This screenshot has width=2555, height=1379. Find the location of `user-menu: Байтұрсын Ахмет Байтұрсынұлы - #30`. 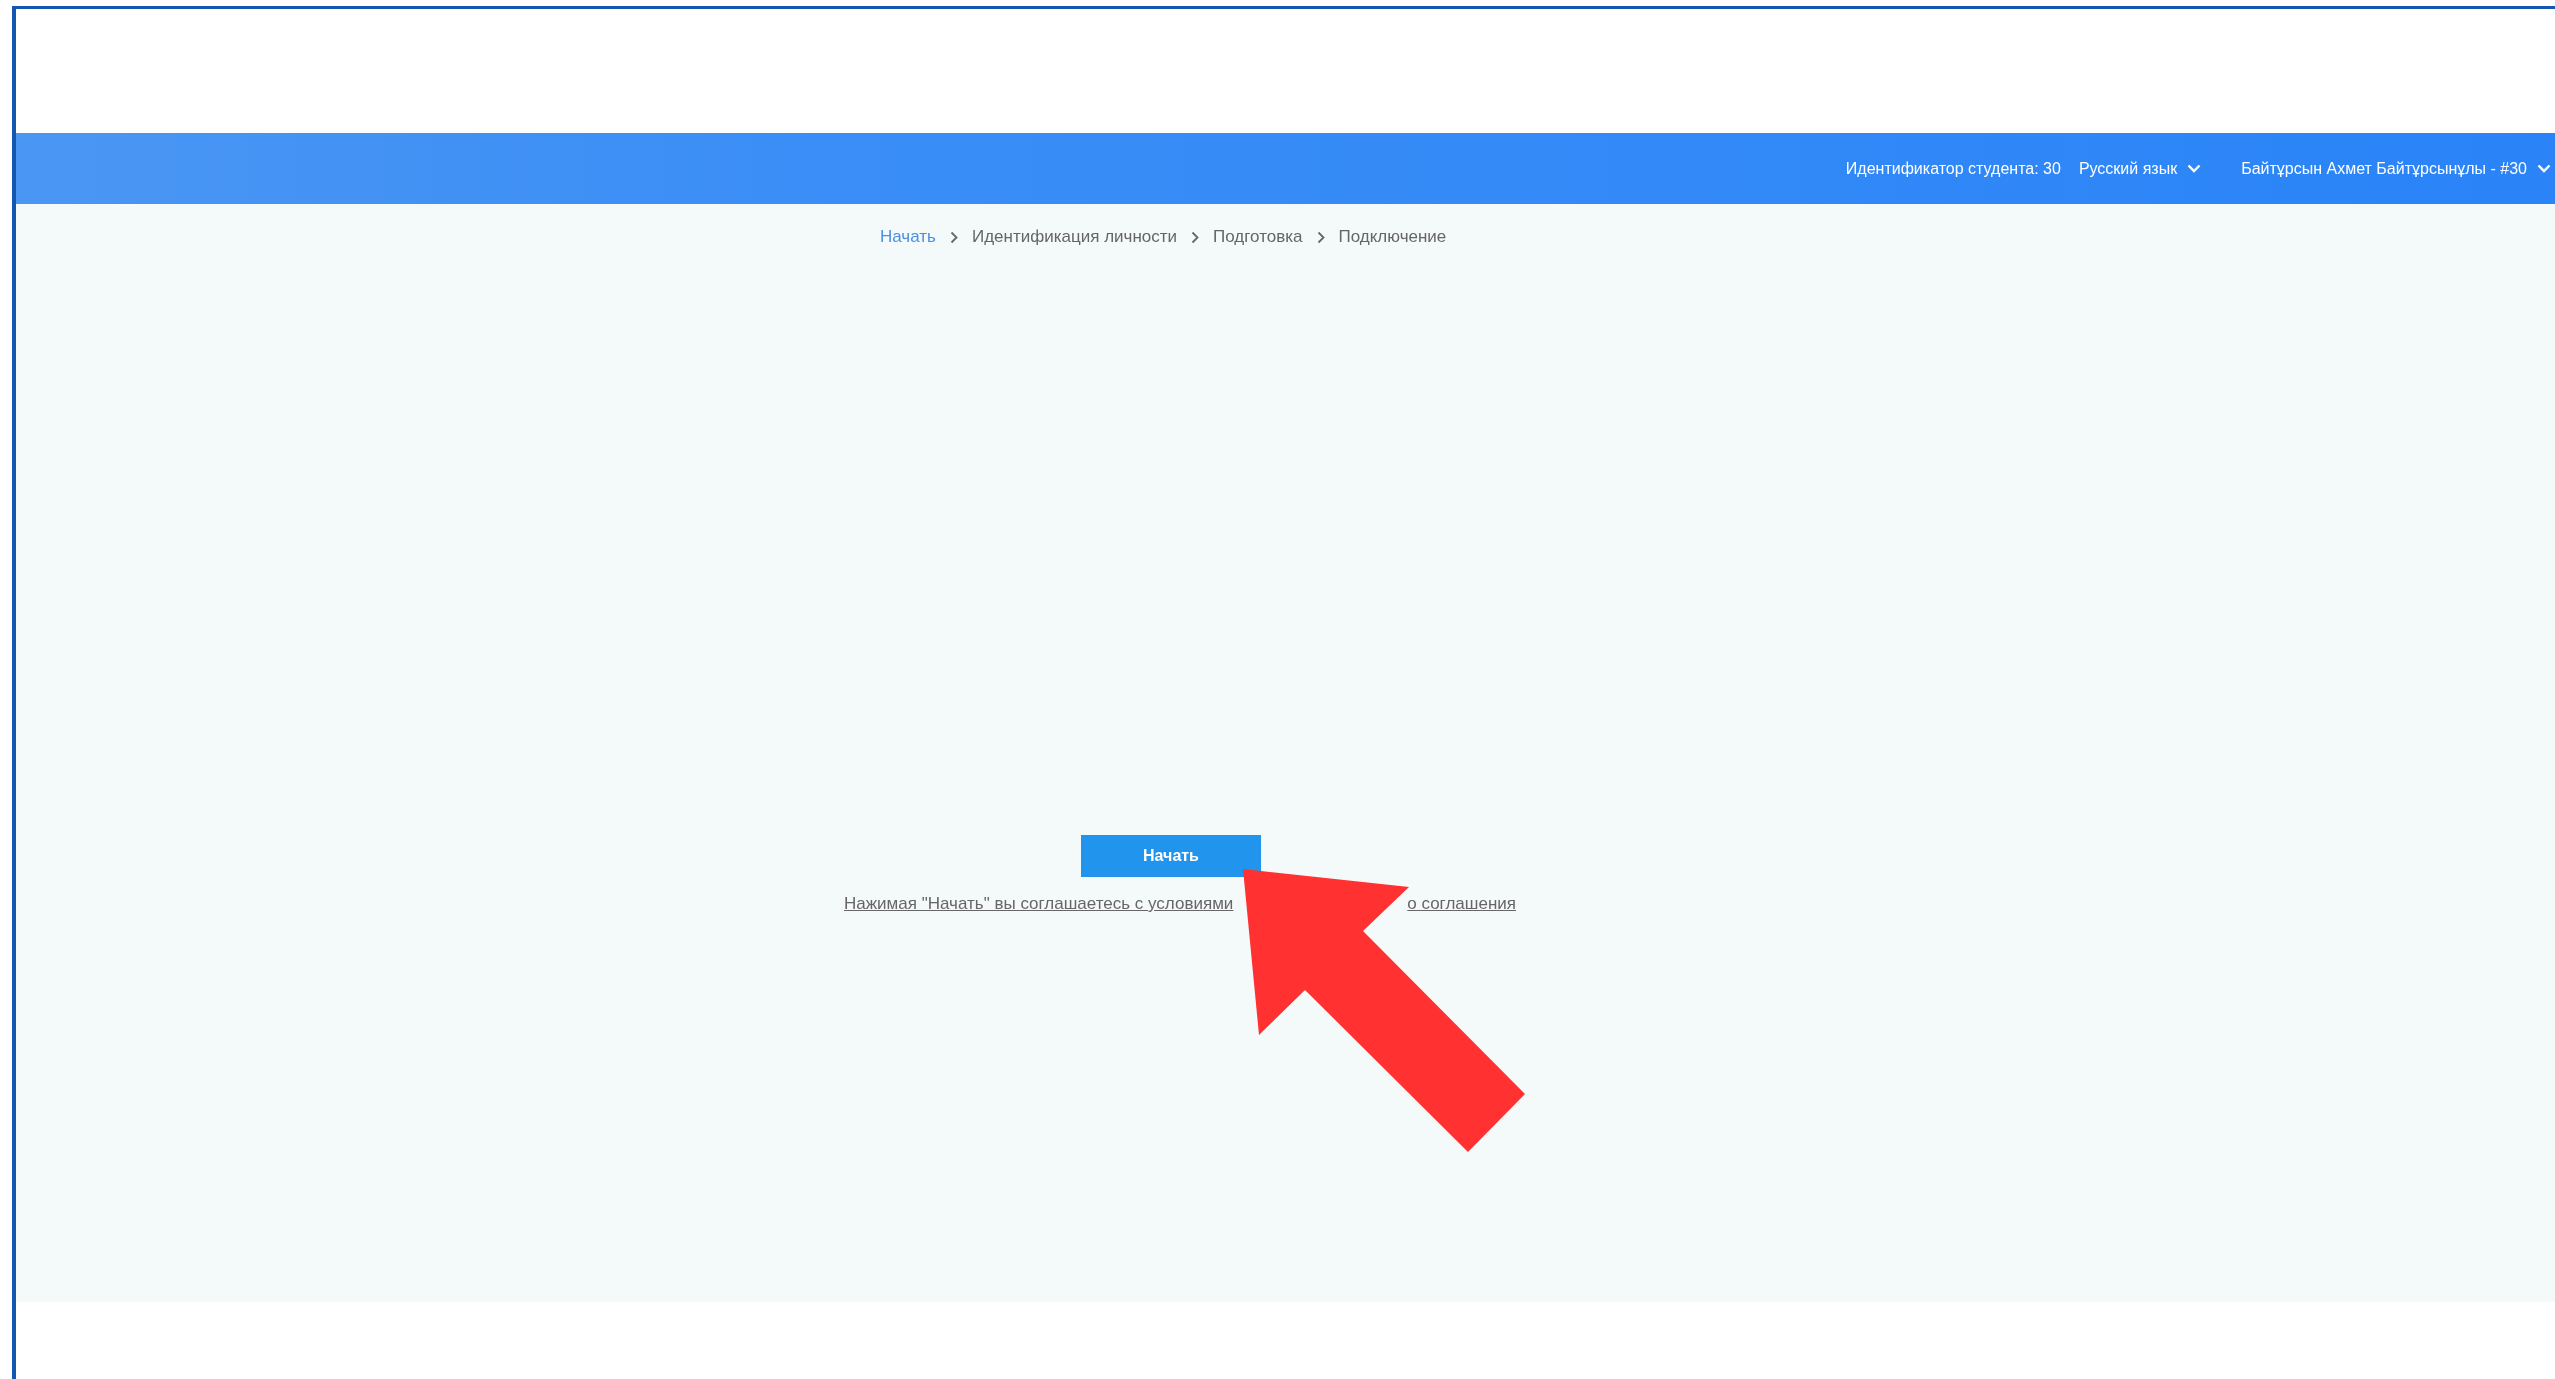

user-menu: Байтұрсын Ахмет Байтұрсынұлы - #30 is located at coordinates (2396, 168).